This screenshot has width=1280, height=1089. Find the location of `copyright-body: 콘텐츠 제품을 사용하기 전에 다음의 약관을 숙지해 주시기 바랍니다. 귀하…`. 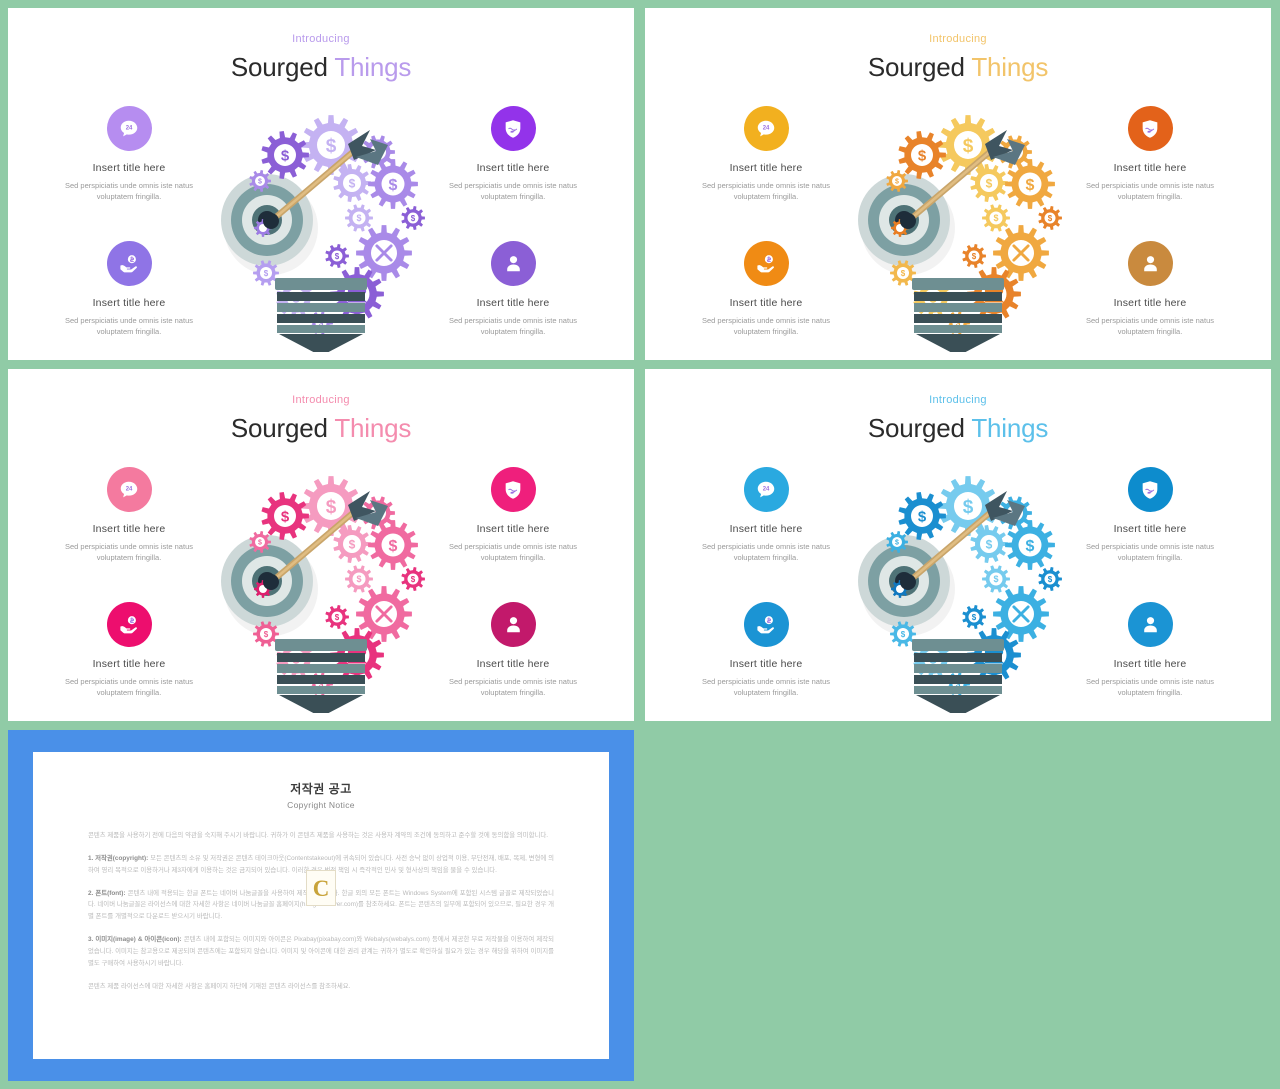

copyright-body: 콘텐츠 제품을 사용하기 전에 다음의 약관을 숙지해 주시기 바랍니다. 귀하… is located at coordinates (321, 911).